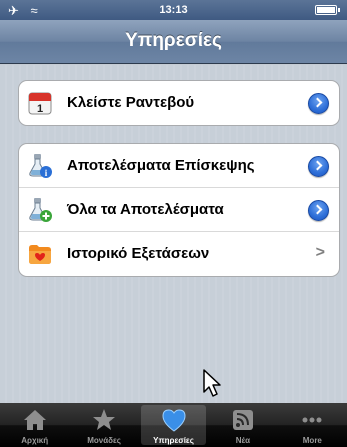  What do you see at coordinates (312, 420) in the screenshot?
I see `more-icon` at bounding box center [312, 420].